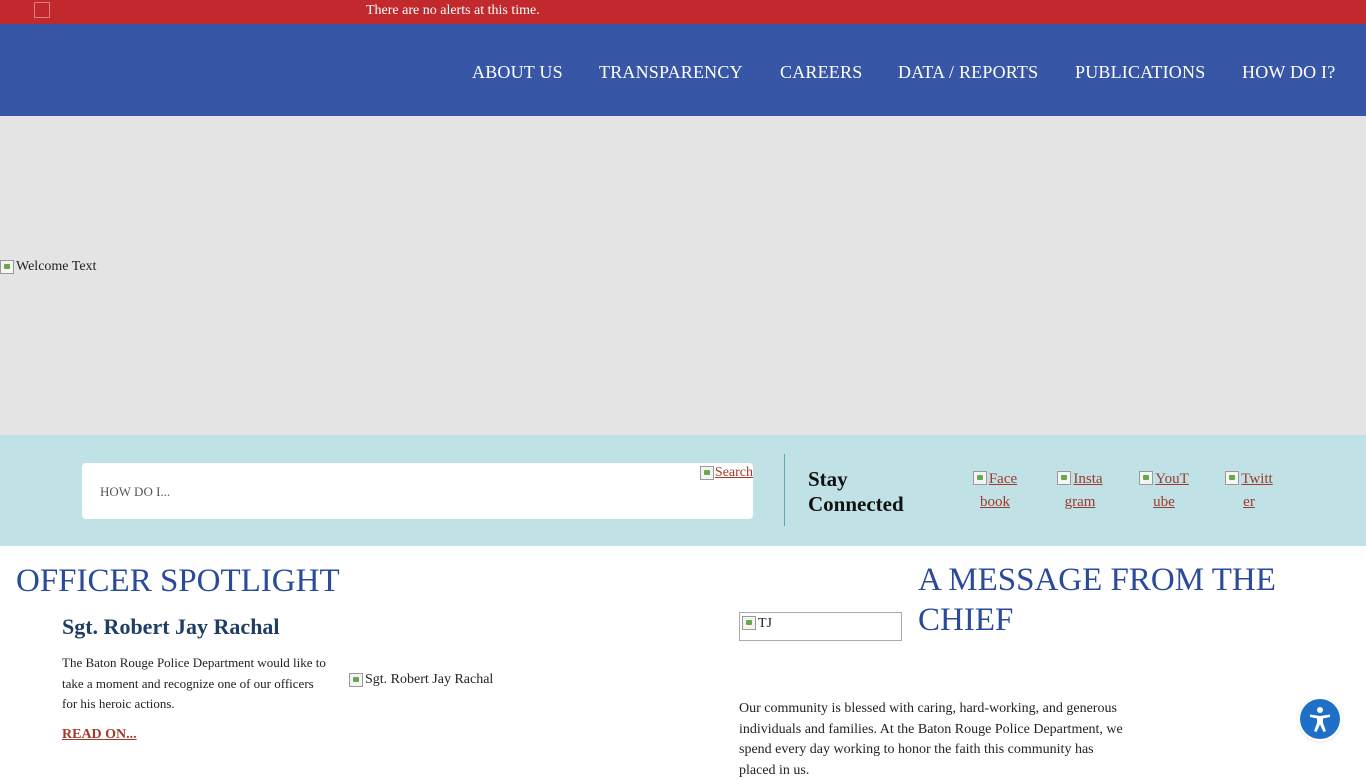 The height and width of the screenshot is (781, 1366). I want to click on officer-image-alt: Sgt. Robert Jay Rachal, so click(429, 679).